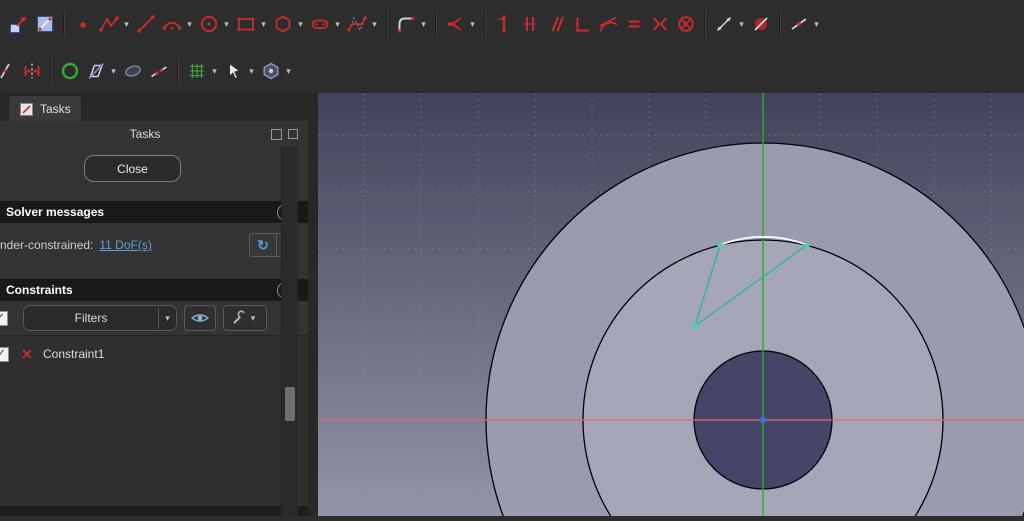 The height and width of the screenshot is (521, 1024). Describe the element at coordinates (70, 71) in the screenshot. I see `external-geometry-button` at that location.